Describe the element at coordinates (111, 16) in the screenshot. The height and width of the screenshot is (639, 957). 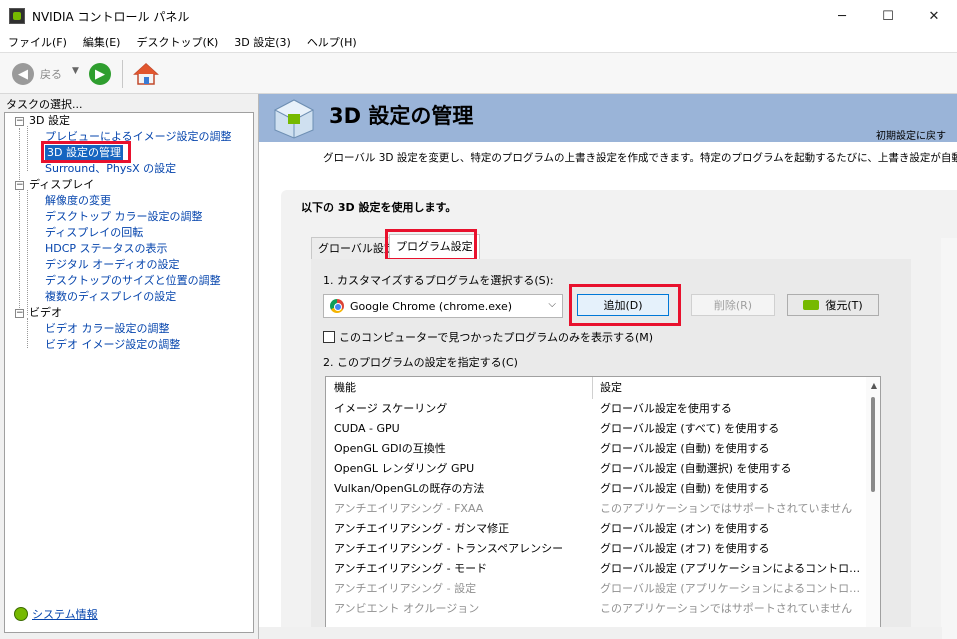
I see `window-title: NVIDIA コントロール パネル` at that location.